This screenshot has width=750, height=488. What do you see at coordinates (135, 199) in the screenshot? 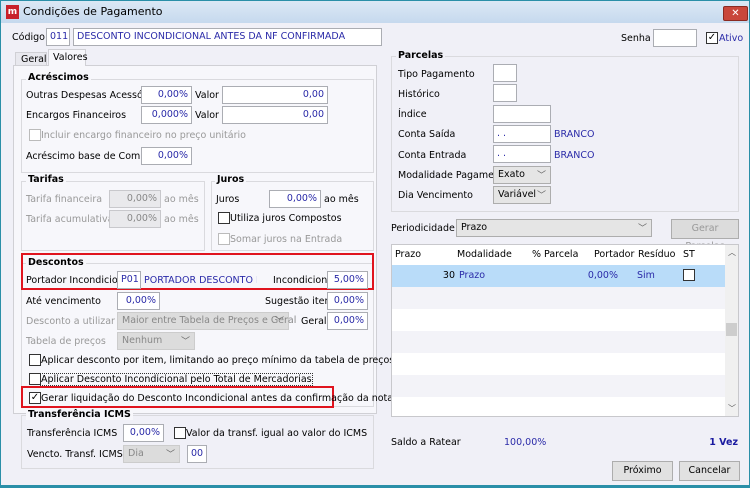
I see `tarifa-financeira-input: 0,00%` at bounding box center [135, 199].